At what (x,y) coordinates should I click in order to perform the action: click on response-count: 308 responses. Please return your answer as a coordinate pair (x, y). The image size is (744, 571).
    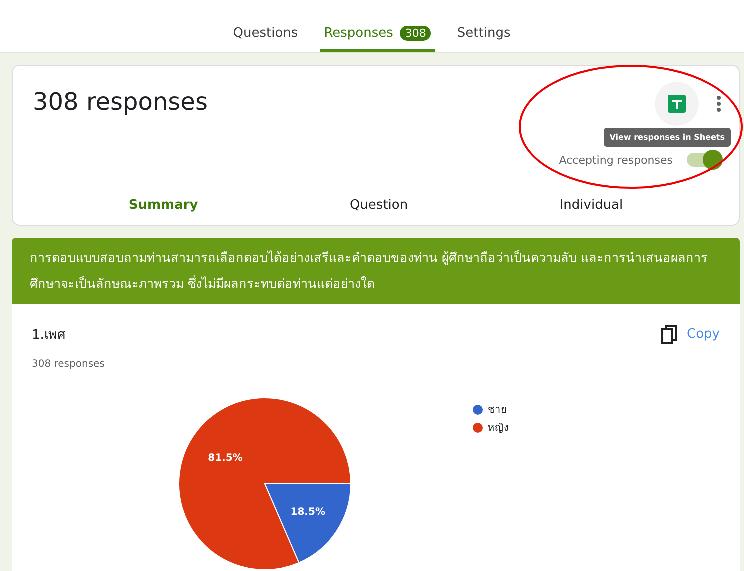
    Looking at the image, I should click on (69, 364).